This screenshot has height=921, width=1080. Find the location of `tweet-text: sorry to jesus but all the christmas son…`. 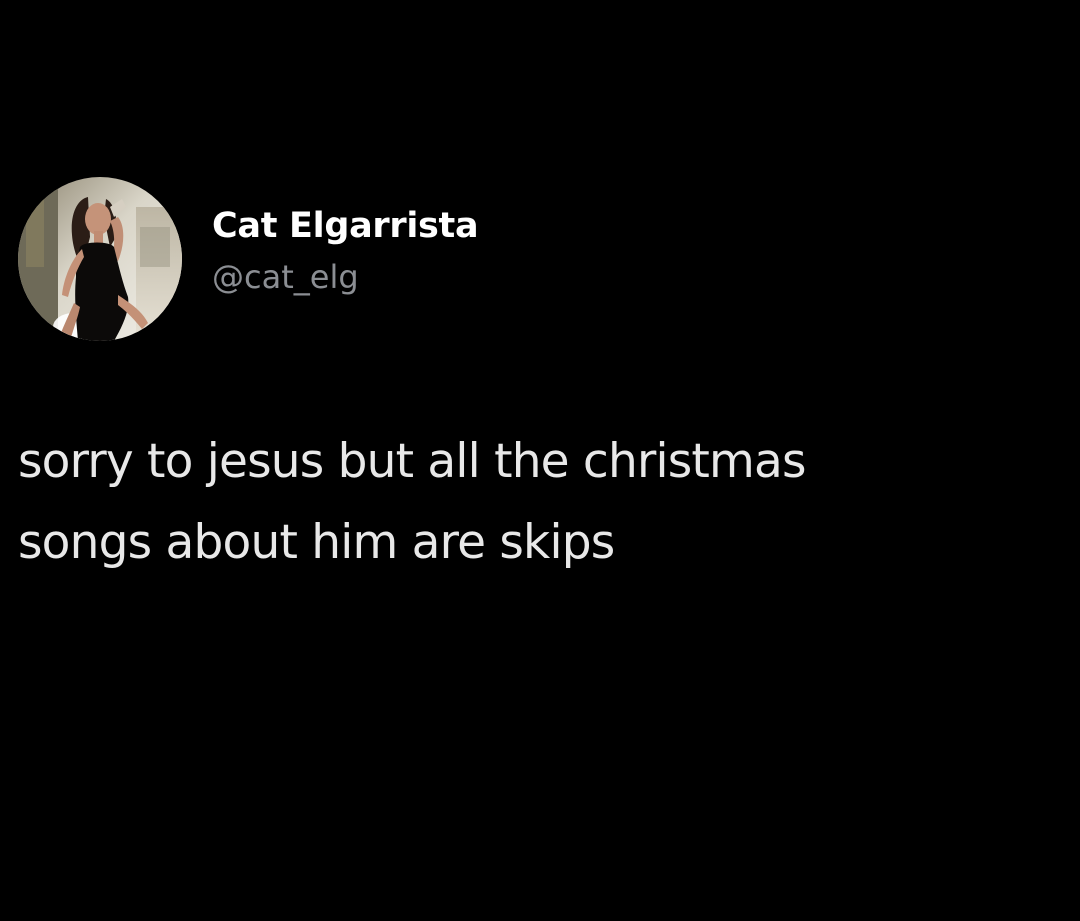

tweet-text: sorry to jesus but all the christmas son… is located at coordinates (412, 502).